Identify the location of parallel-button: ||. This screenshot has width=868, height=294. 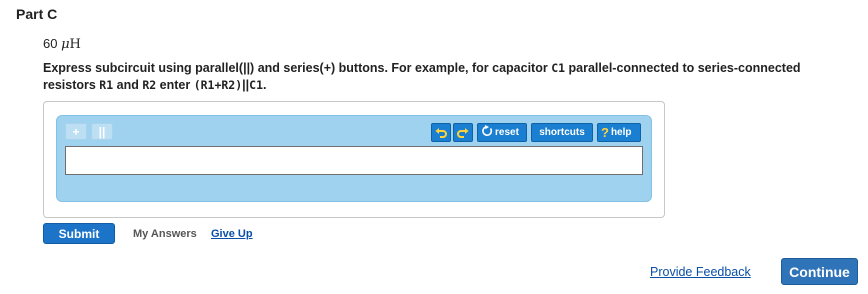
(102, 131).